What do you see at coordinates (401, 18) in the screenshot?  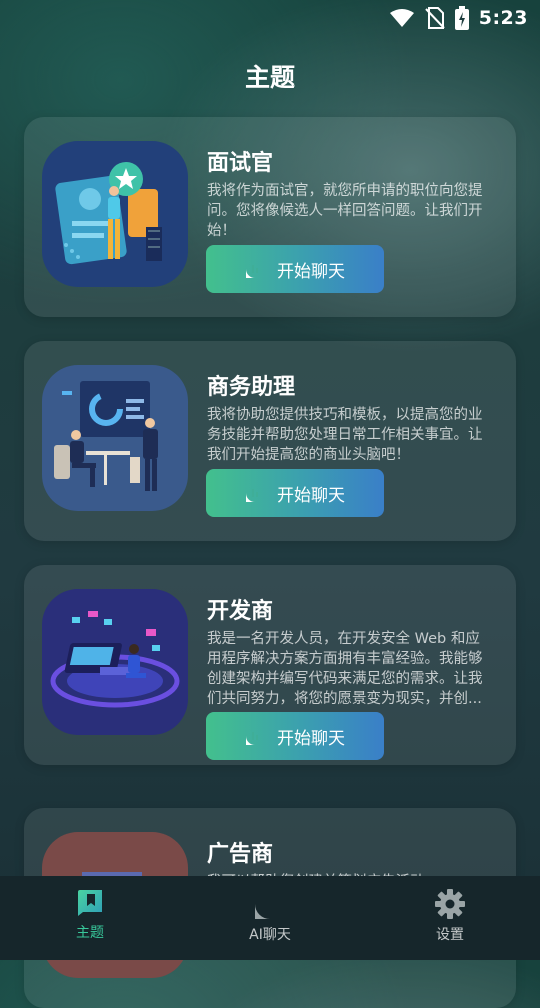 I see `wifi-icon` at bounding box center [401, 18].